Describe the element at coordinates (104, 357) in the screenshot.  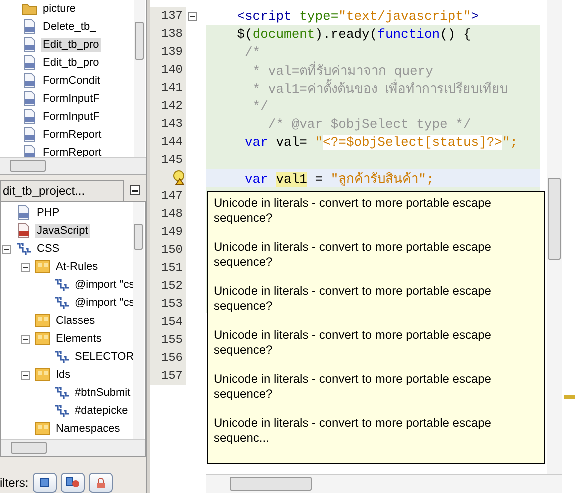
I see `navigator-item: SELECTOR` at that location.